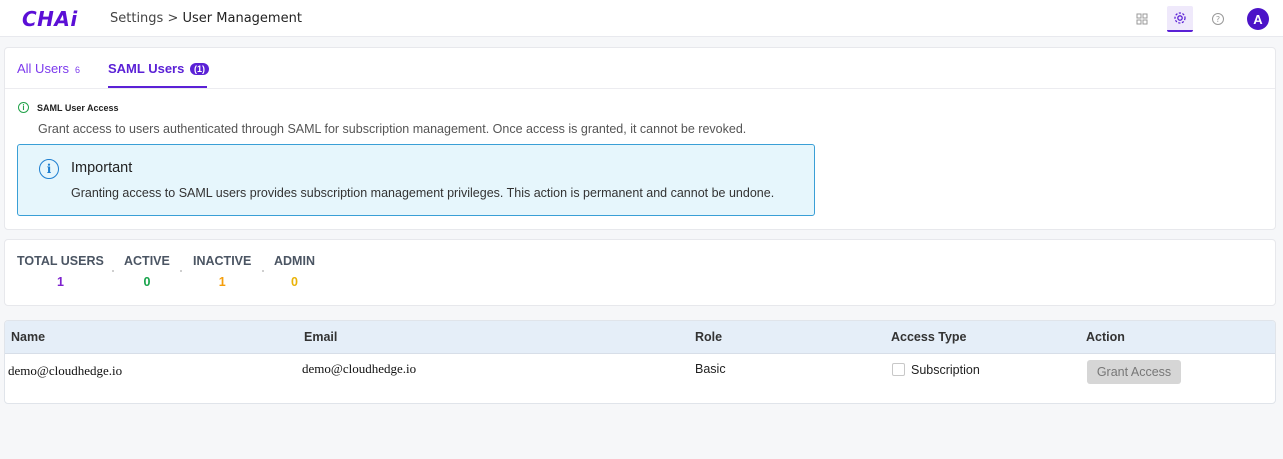 Image resolution: width=1283 pixels, height=459 pixels. What do you see at coordinates (147, 271) in the screenshot?
I see `stat-active: ACTIVE 0` at bounding box center [147, 271].